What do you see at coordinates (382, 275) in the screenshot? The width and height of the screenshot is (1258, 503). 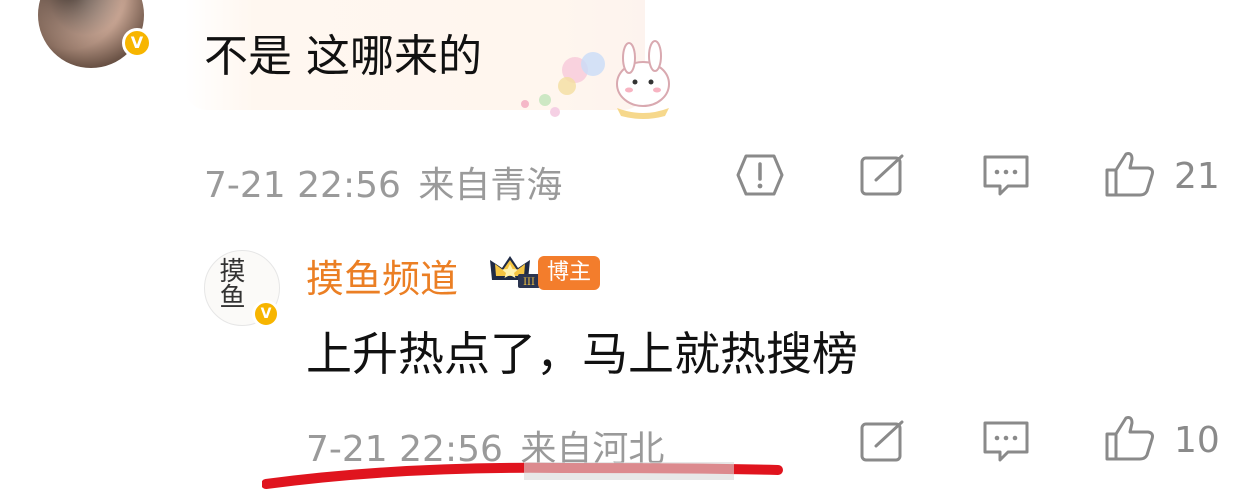 I see `reply-username: 摸鱼频道` at bounding box center [382, 275].